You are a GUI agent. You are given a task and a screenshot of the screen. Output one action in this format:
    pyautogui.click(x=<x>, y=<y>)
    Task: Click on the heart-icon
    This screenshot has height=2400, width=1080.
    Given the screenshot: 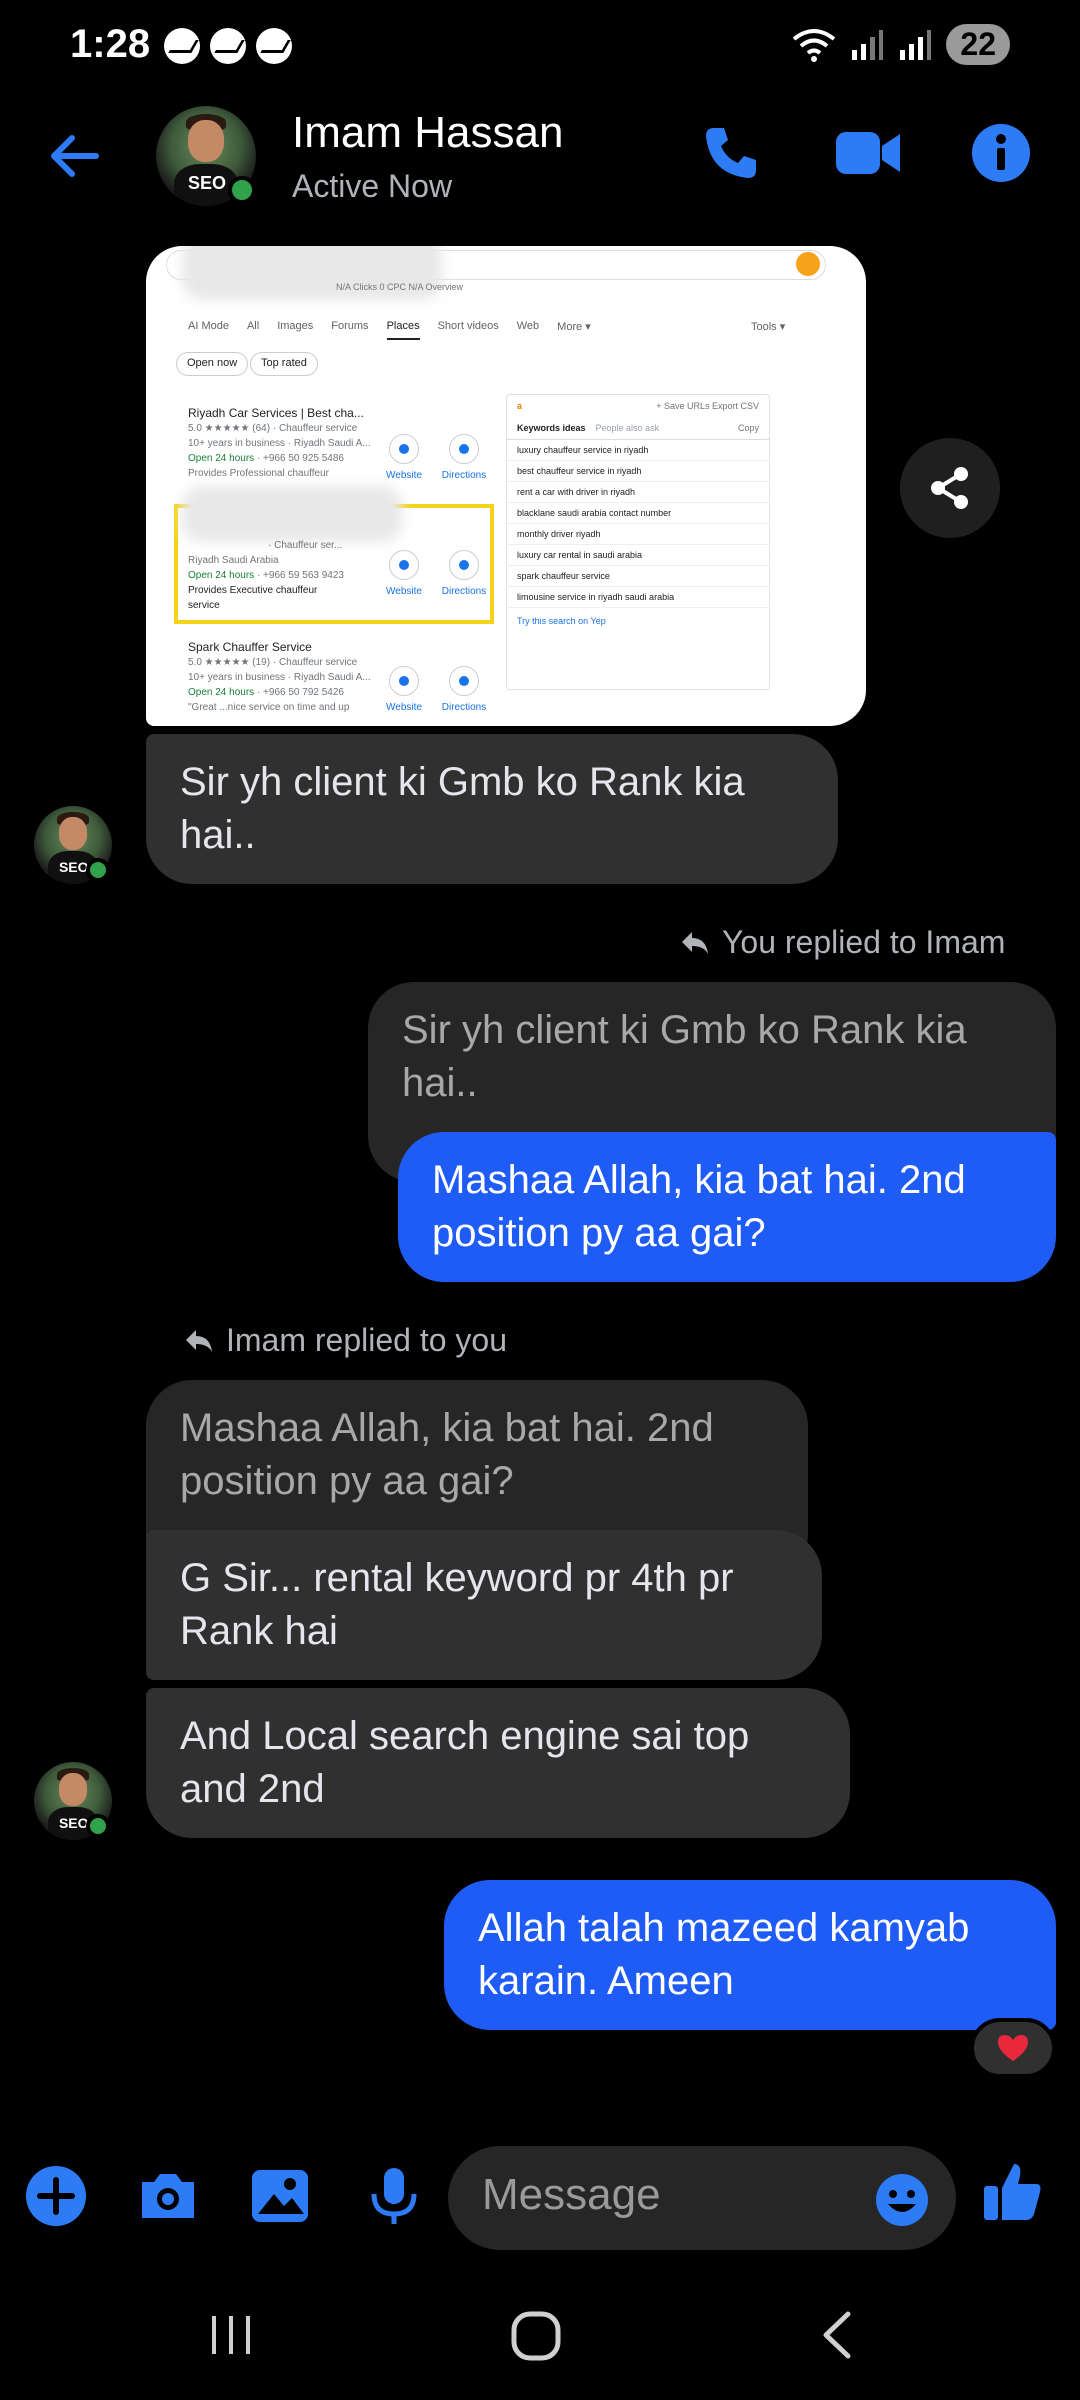 What is the action you would take?
    pyautogui.click(x=1013, y=2048)
    